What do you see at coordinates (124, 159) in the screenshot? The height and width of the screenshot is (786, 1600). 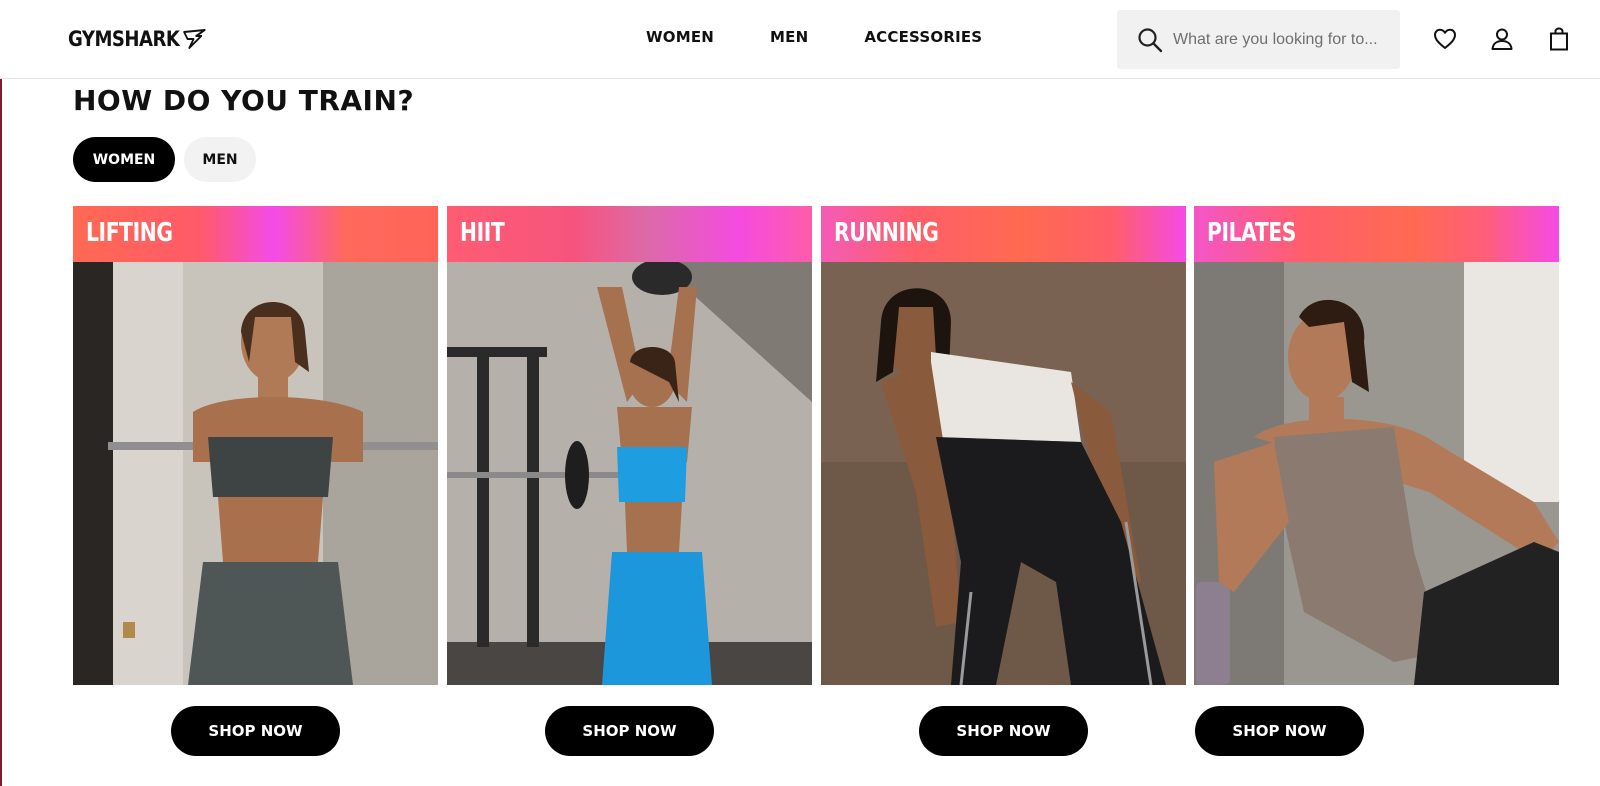 I see `toggle-women: WOMEN` at bounding box center [124, 159].